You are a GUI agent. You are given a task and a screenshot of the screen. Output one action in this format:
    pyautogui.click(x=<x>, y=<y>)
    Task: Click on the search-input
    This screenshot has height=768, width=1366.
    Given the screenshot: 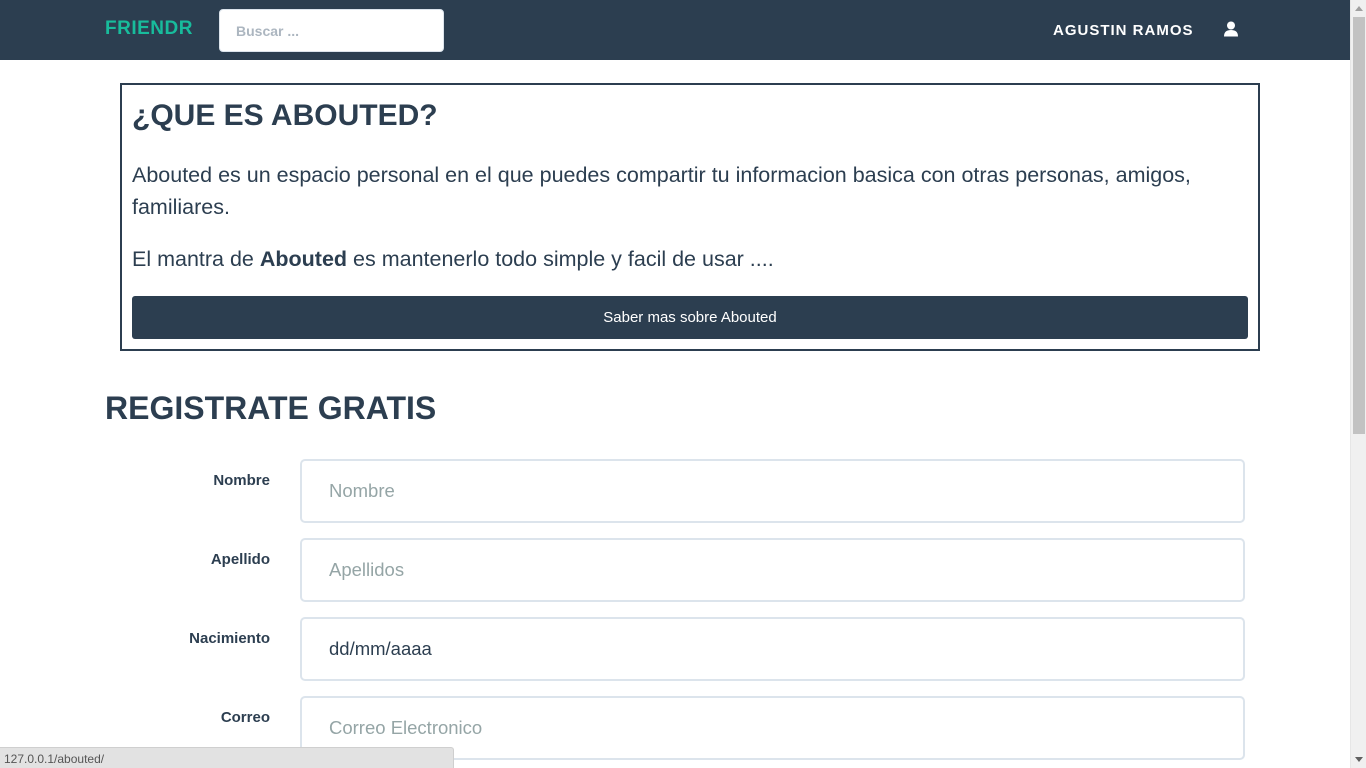 What is the action you would take?
    pyautogui.click(x=331, y=30)
    